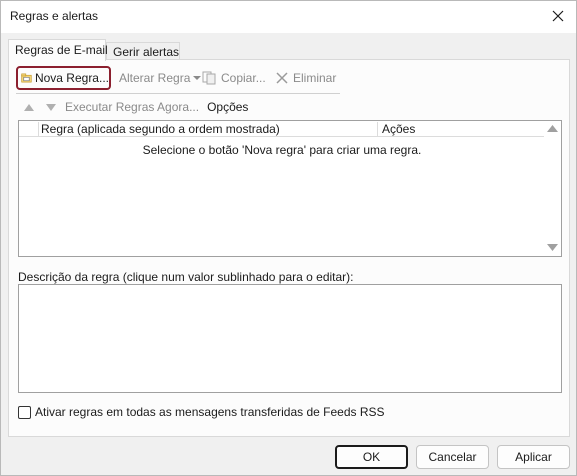 The width and height of the screenshot is (577, 476). What do you see at coordinates (552, 247) in the screenshot?
I see `scroll-down-icon` at bounding box center [552, 247].